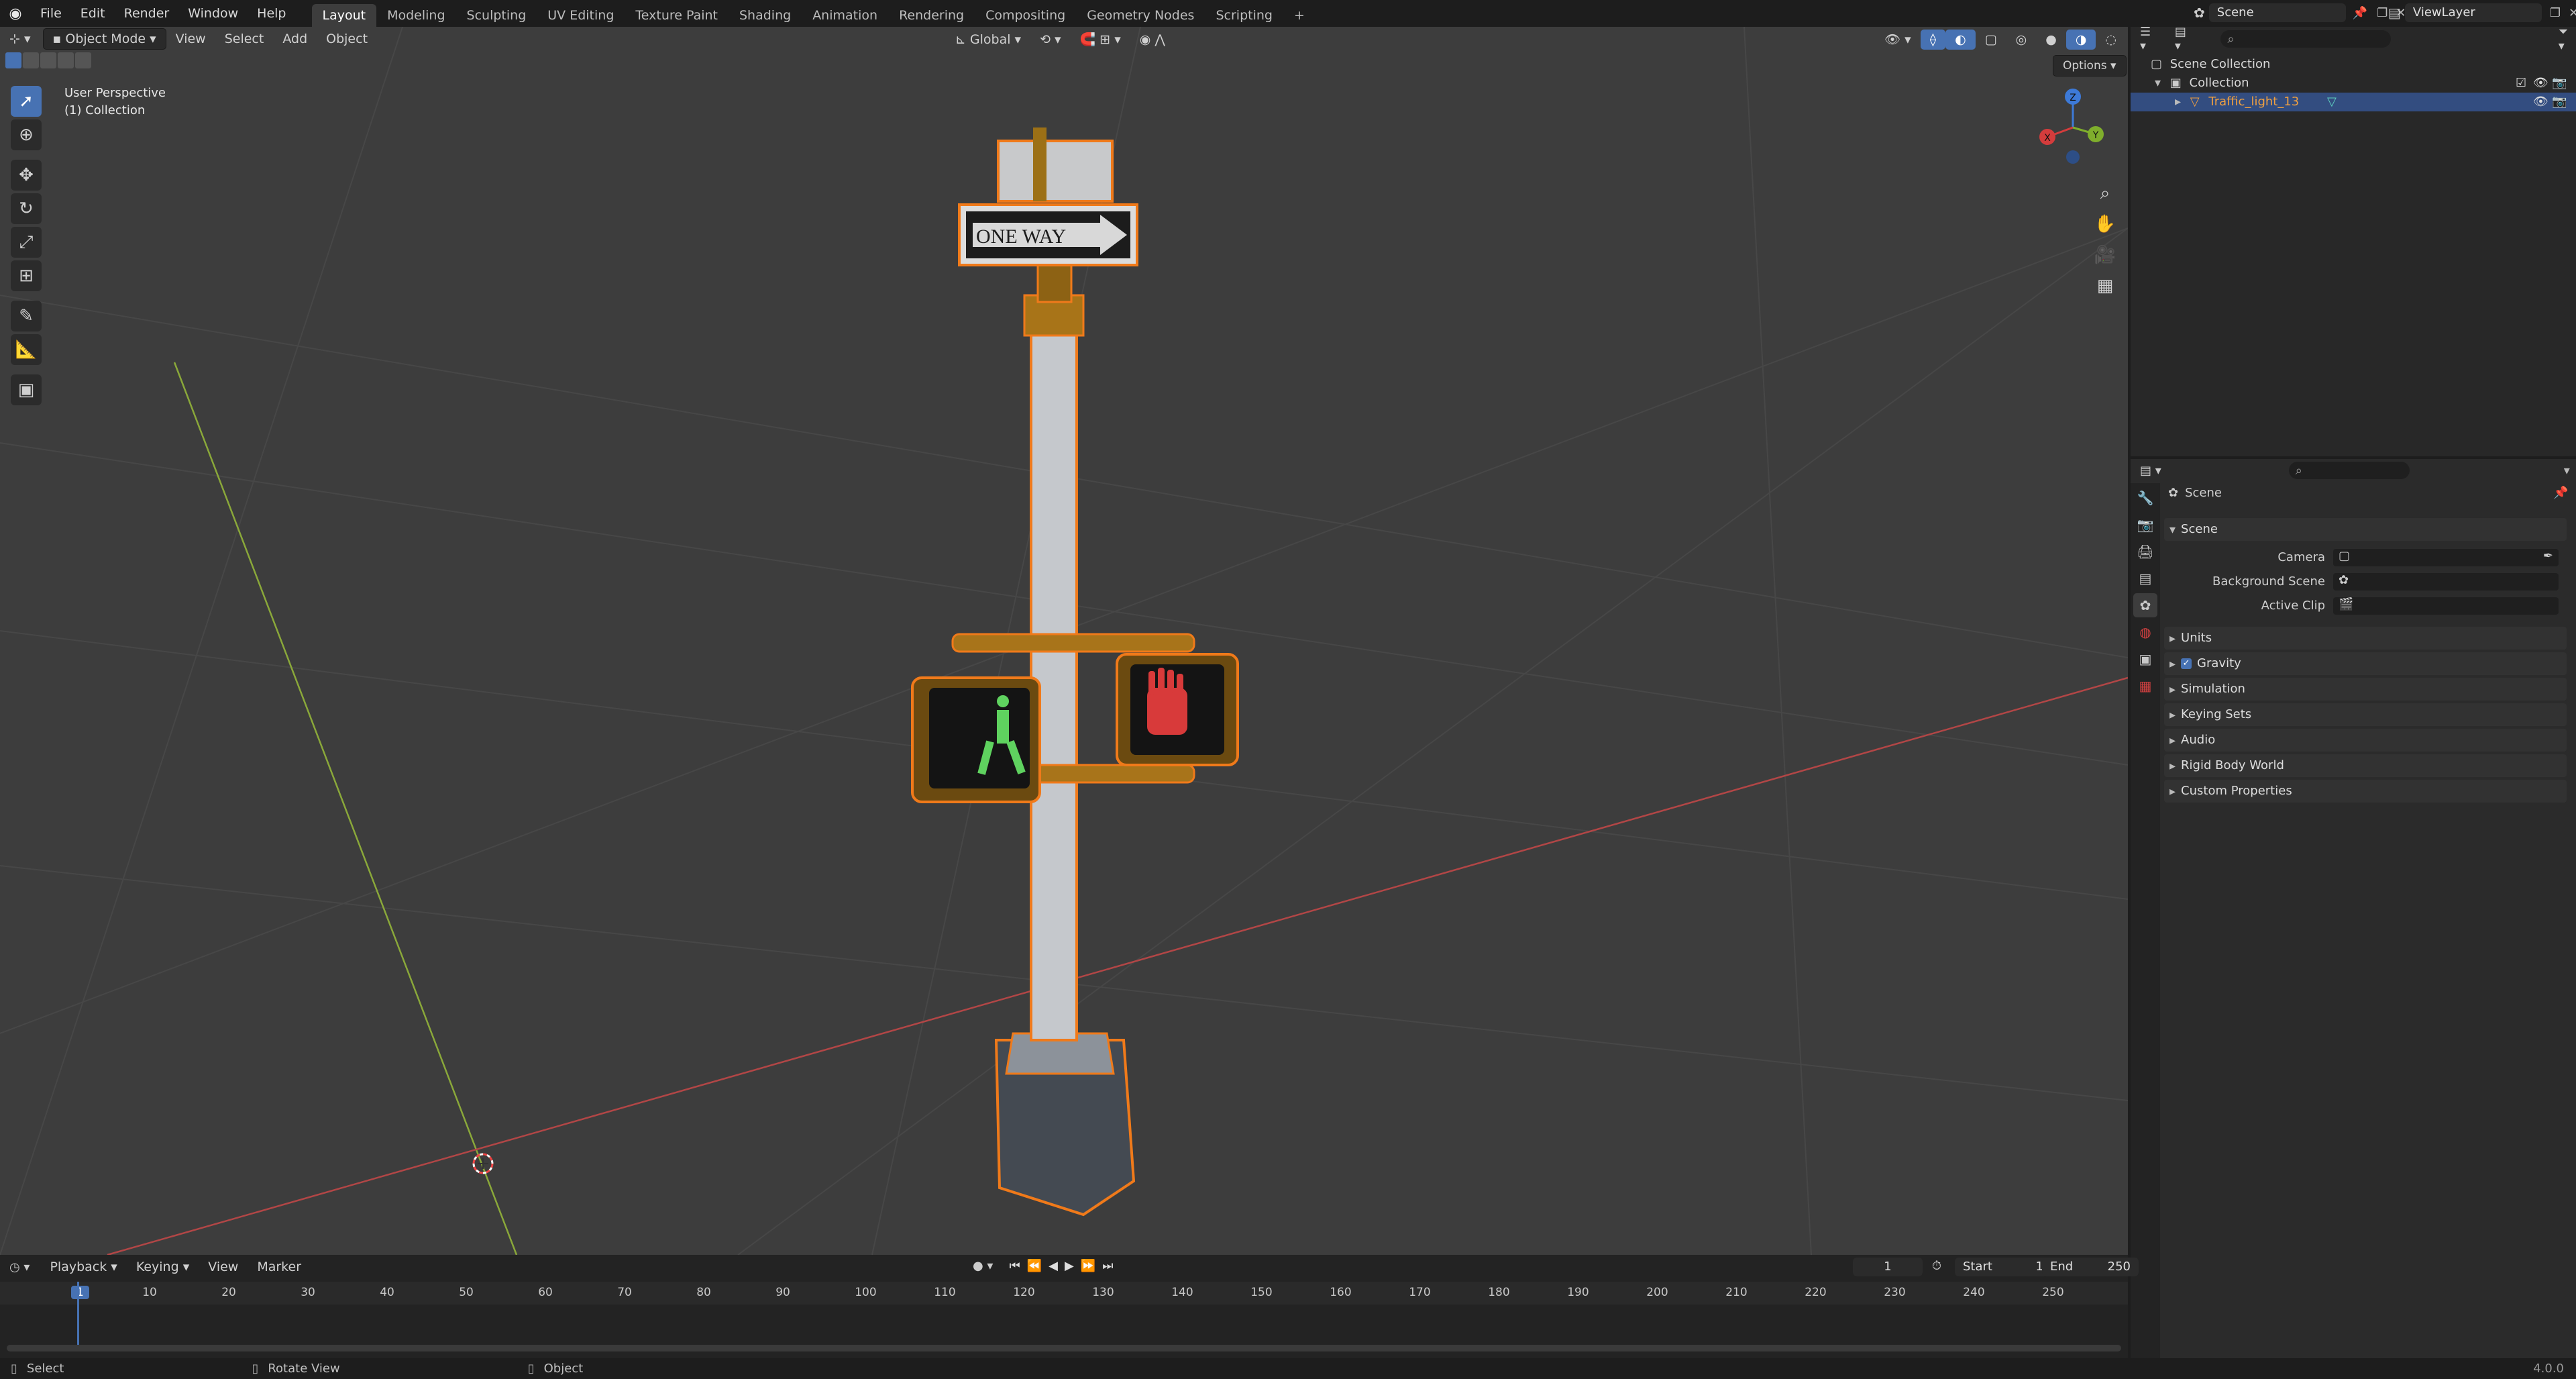 This screenshot has width=2576, height=1379. Describe the element at coordinates (931, 15) in the screenshot. I see `tab-rendering: Rendering` at that location.